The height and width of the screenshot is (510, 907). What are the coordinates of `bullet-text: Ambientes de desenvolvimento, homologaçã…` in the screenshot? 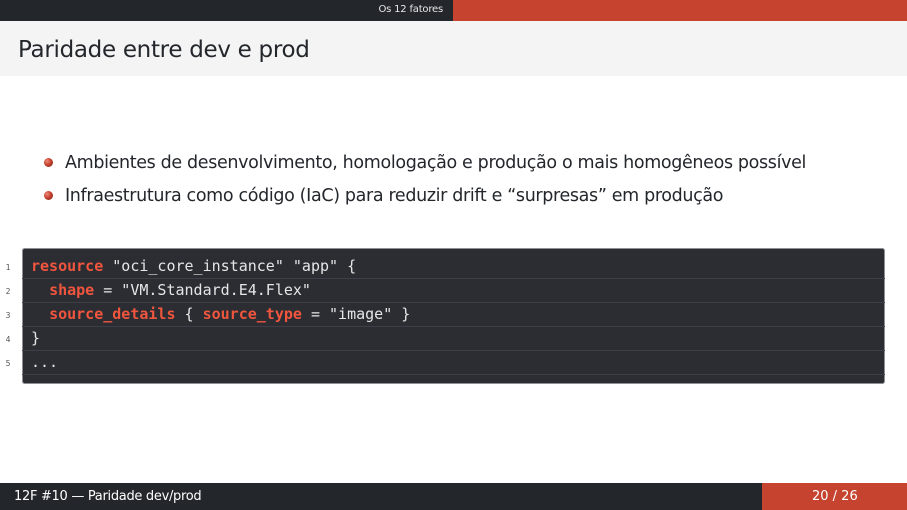 It's located at (436, 162).